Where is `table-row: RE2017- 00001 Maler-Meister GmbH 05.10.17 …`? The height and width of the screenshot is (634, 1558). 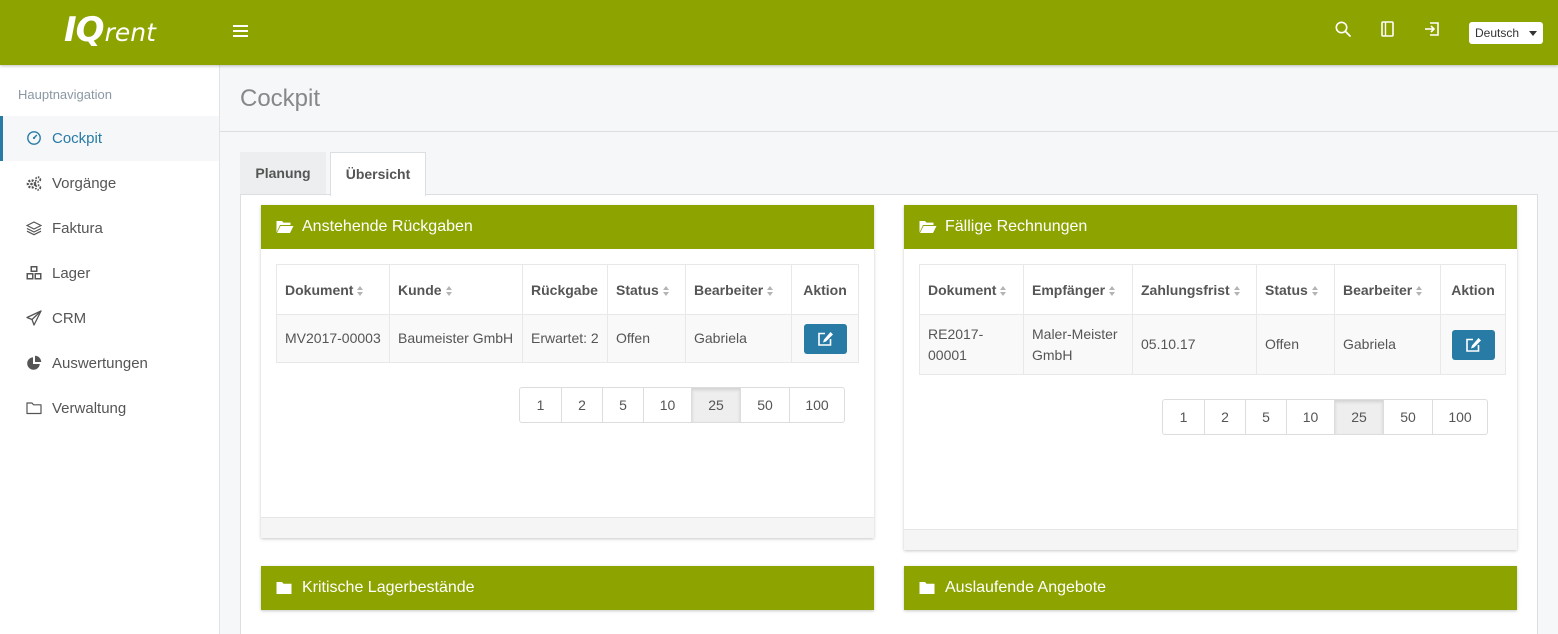
table-row: RE2017- 00001 Maler-Meister GmbH 05.10.17 … is located at coordinates (1212, 344).